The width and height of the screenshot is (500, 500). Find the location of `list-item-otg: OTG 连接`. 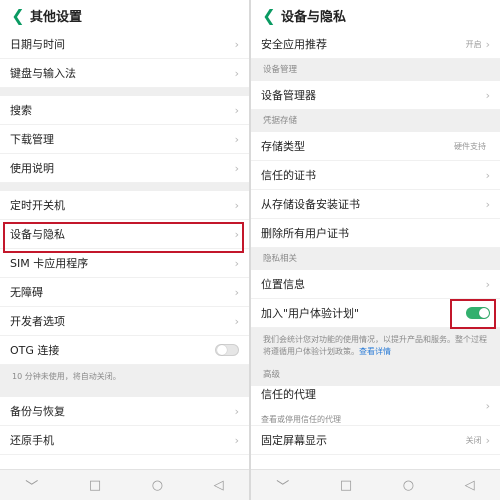

list-item-otg: OTG 连接 is located at coordinates (124, 350).